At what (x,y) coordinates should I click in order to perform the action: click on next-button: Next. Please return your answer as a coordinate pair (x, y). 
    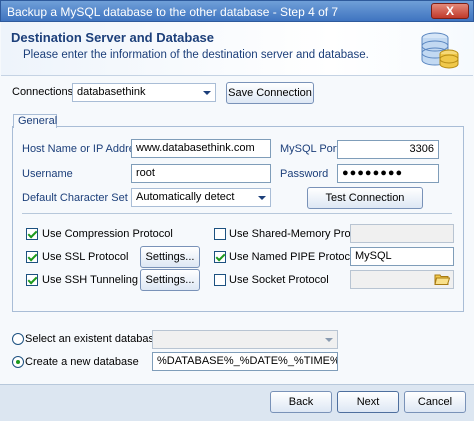
    Looking at the image, I should click on (368, 402).